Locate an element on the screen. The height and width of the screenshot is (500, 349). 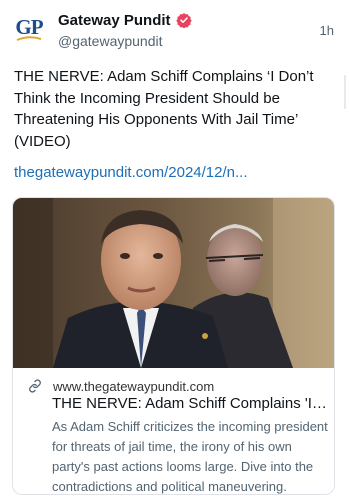
verified-badge-icon is located at coordinates (183, 20).